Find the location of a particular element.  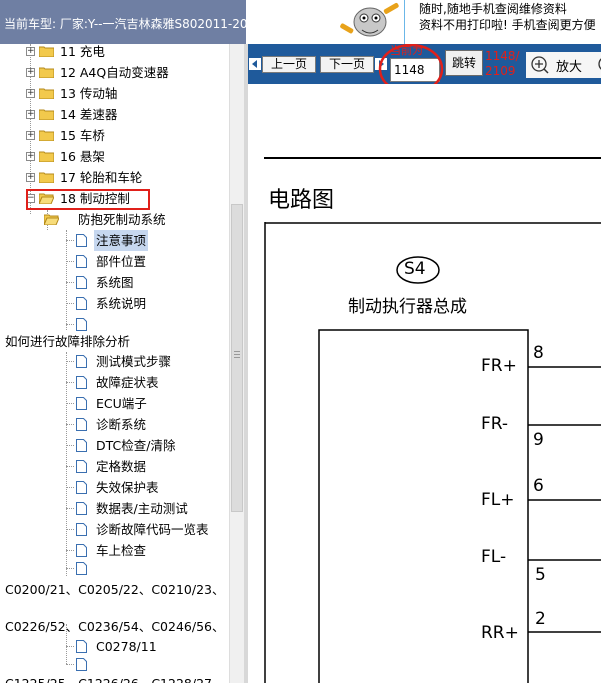

sidebar-scrollbar is located at coordinates (236, 363).